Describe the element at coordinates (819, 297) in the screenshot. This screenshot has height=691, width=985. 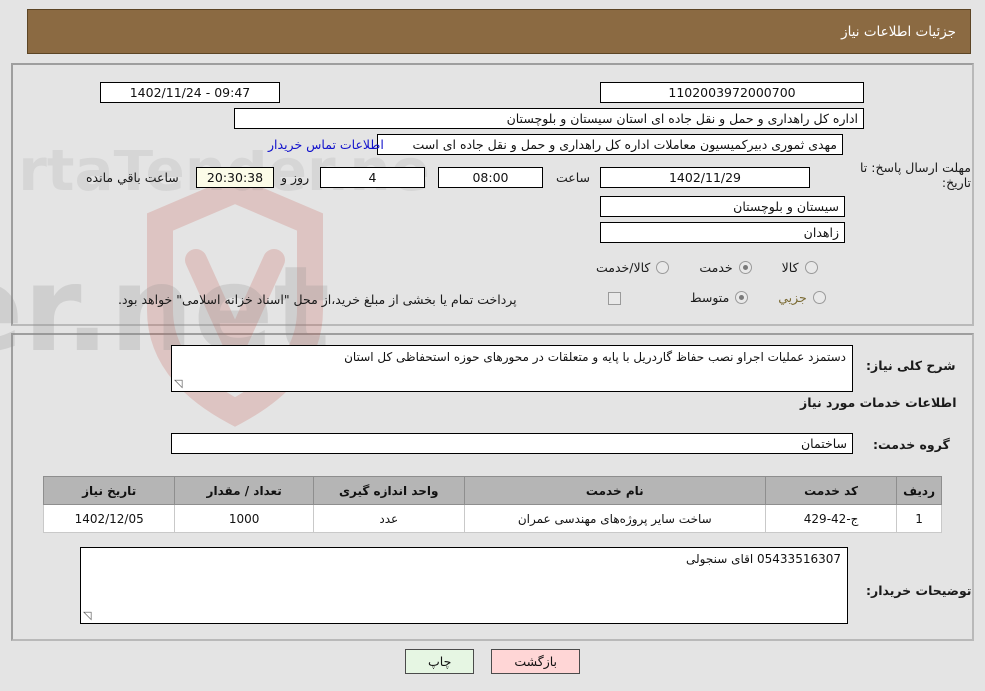
I see `radio-jozi-icon` at that location.